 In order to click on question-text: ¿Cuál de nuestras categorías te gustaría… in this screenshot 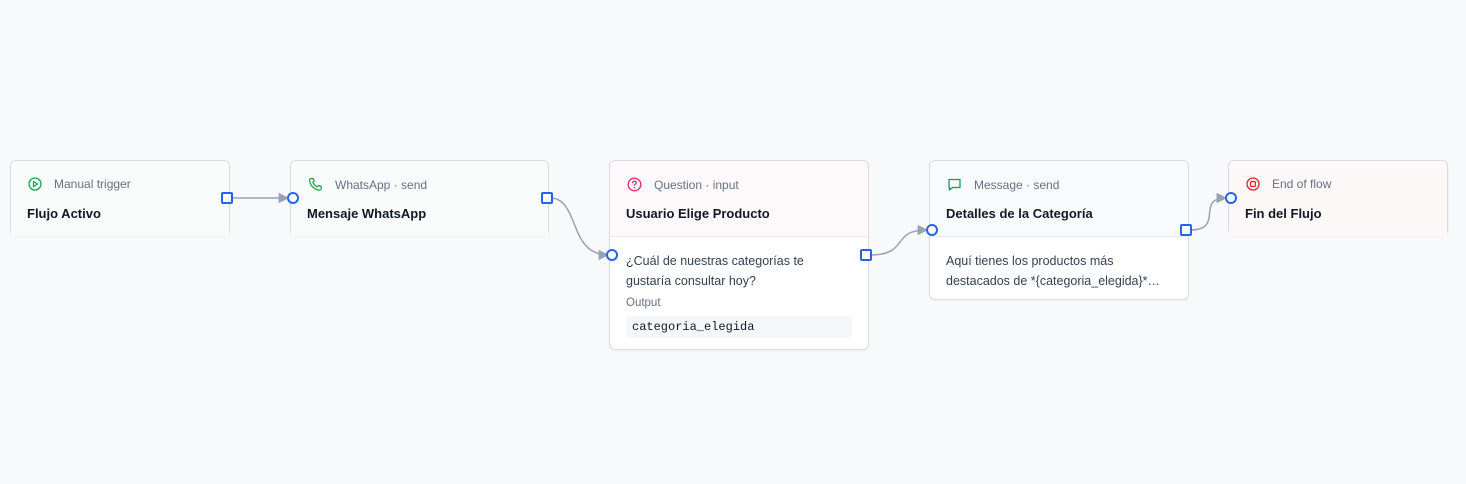, I will do `click(715, 271)`.